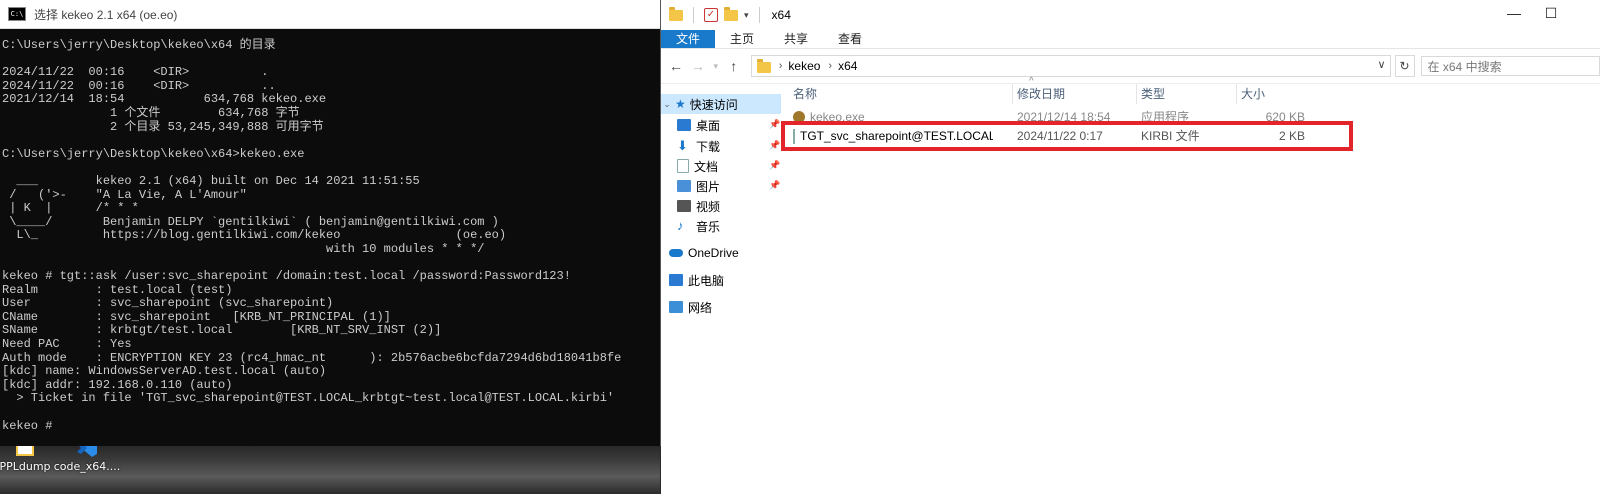  Describe the element at coordinates (734, 66) in the screenshot. I see `up-arrow-icon: ↑` at that location.